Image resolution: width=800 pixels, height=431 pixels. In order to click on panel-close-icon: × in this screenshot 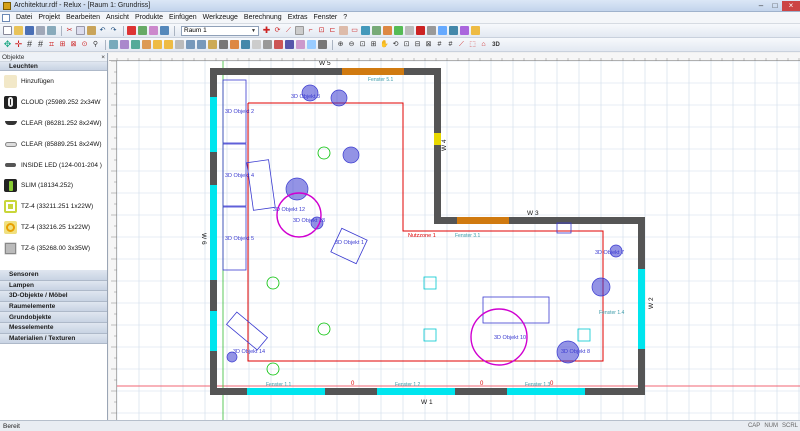, I will do `click(103, 57)`.